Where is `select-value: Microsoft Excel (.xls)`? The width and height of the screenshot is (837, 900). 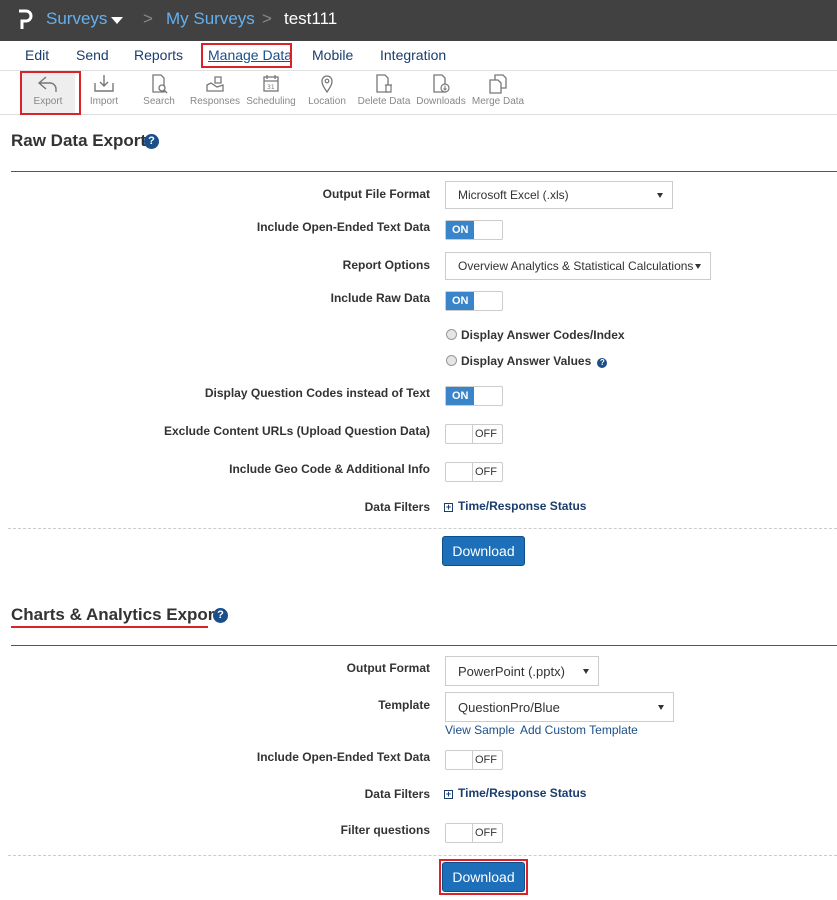 select-value: Microsoft Excel (.xls) is located at coordinates (513, 195).